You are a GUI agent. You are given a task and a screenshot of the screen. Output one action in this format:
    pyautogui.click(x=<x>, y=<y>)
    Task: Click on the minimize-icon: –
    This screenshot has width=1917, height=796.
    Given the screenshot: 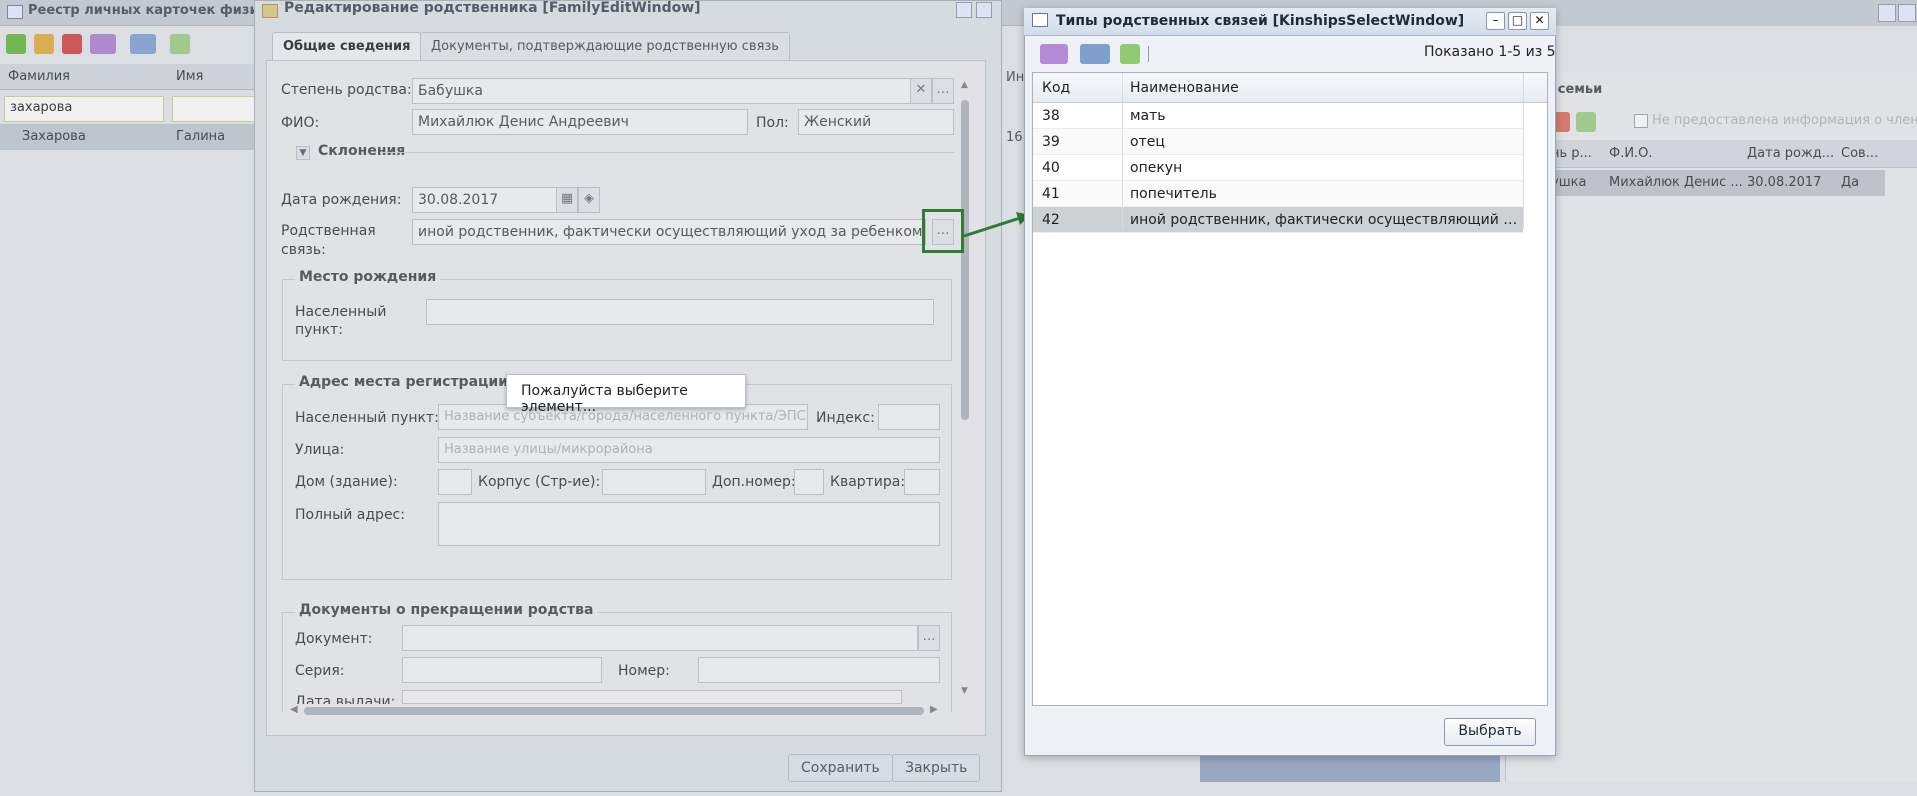 What is the action you would take?
    pyautogui.click(x=1495, y=21)
    